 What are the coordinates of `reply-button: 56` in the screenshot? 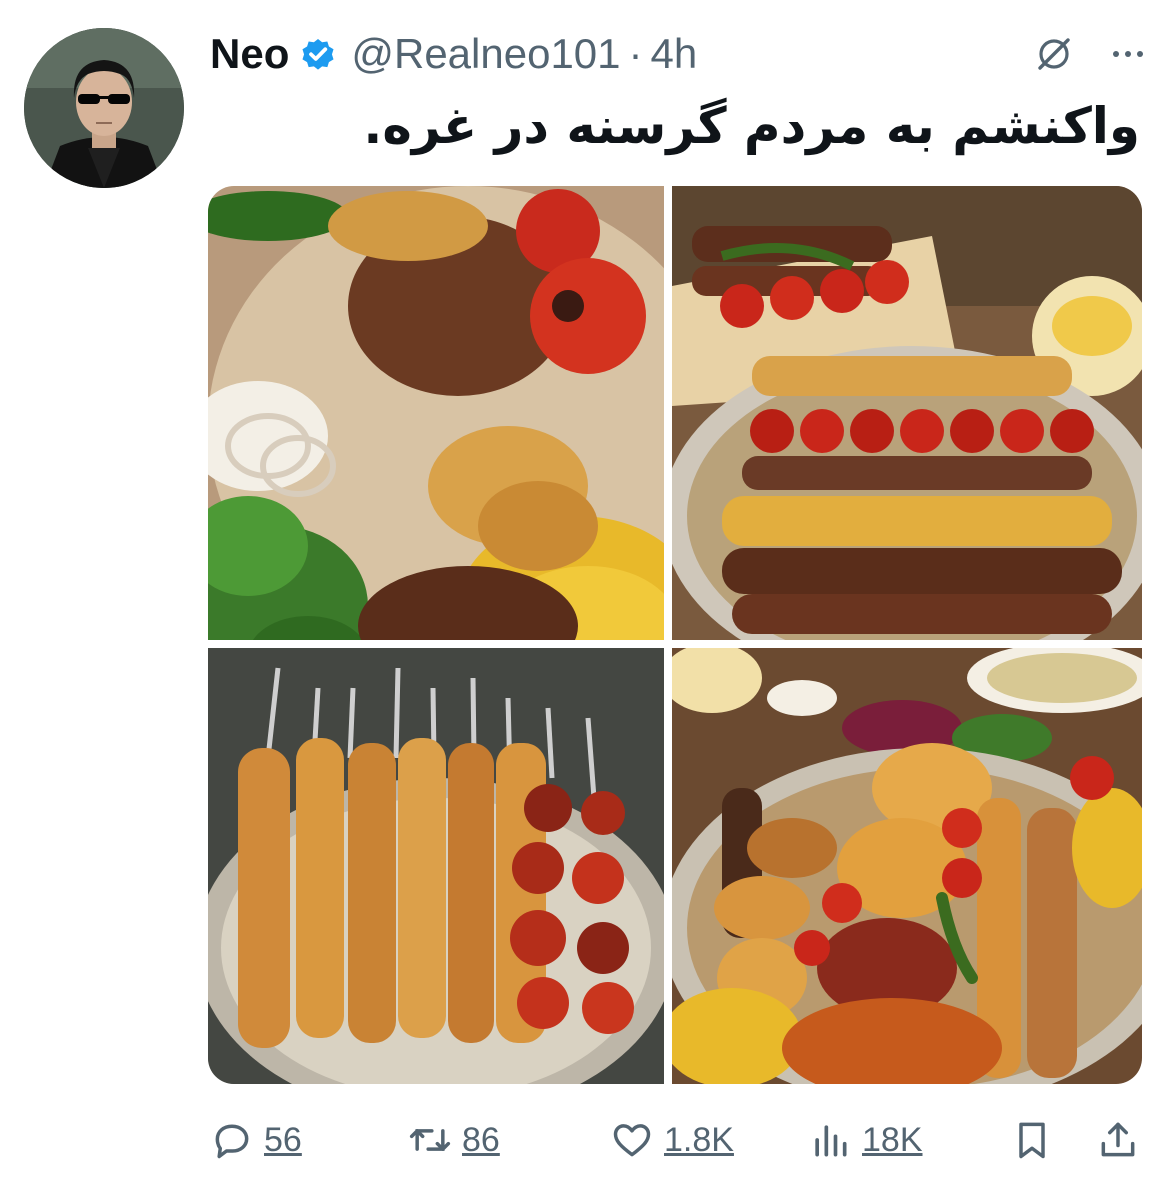 It's located at (256, 1140).